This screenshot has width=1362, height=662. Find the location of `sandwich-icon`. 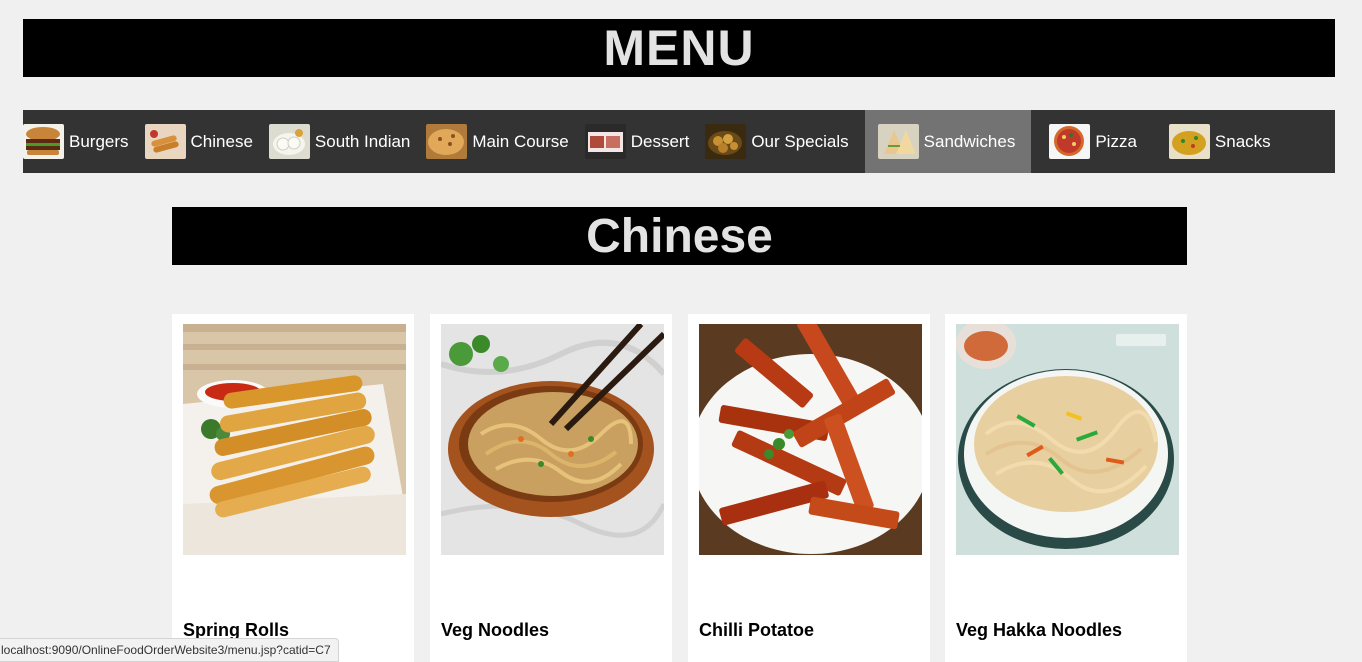

sandwich-icon is located at coordinates (898, 141).